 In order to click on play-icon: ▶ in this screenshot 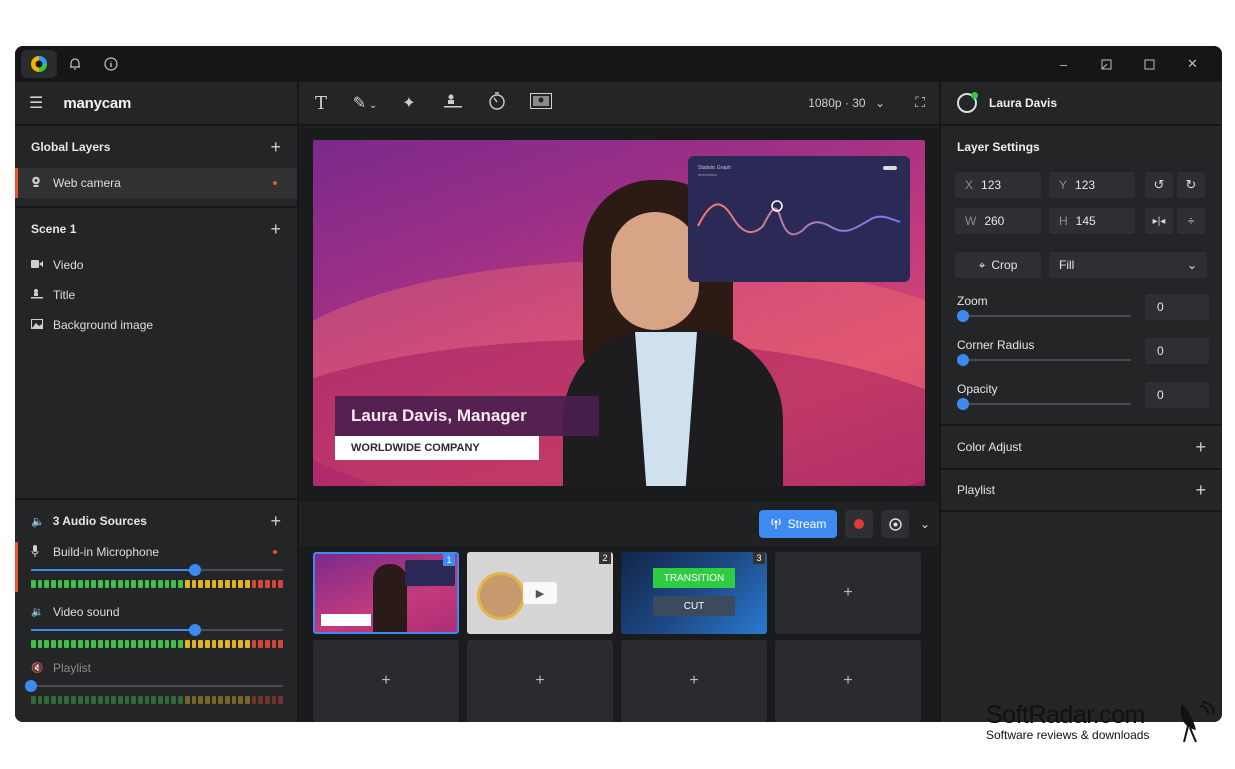, I will do `click(540, 593)`.